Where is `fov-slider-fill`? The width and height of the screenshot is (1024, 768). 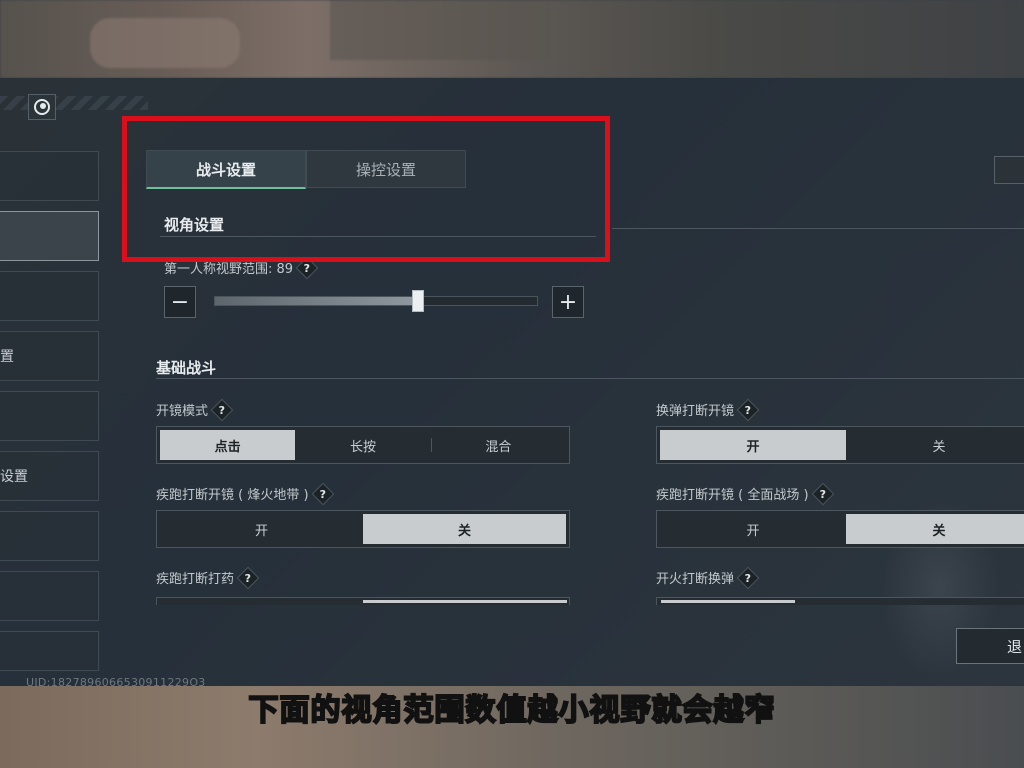 fov-slider-fill is located at coordinates (316, 301).